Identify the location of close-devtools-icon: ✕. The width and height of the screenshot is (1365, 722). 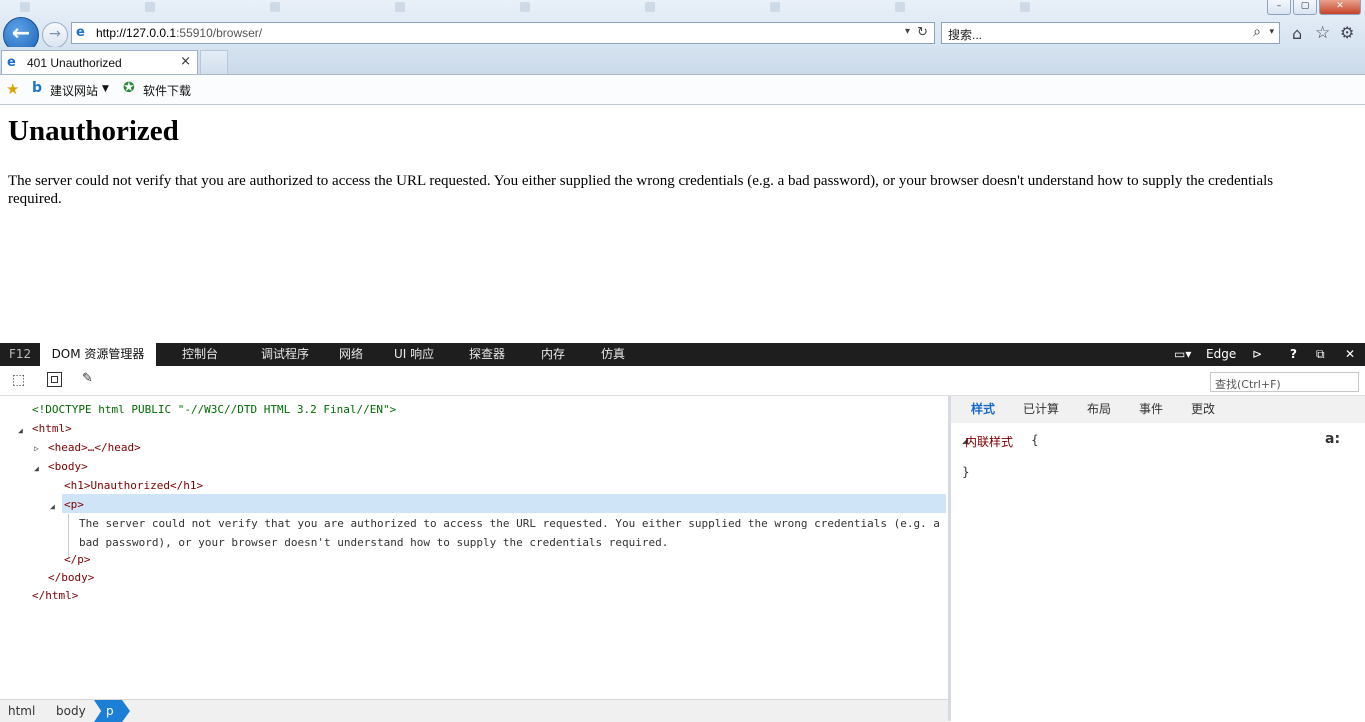
(1350, 354).